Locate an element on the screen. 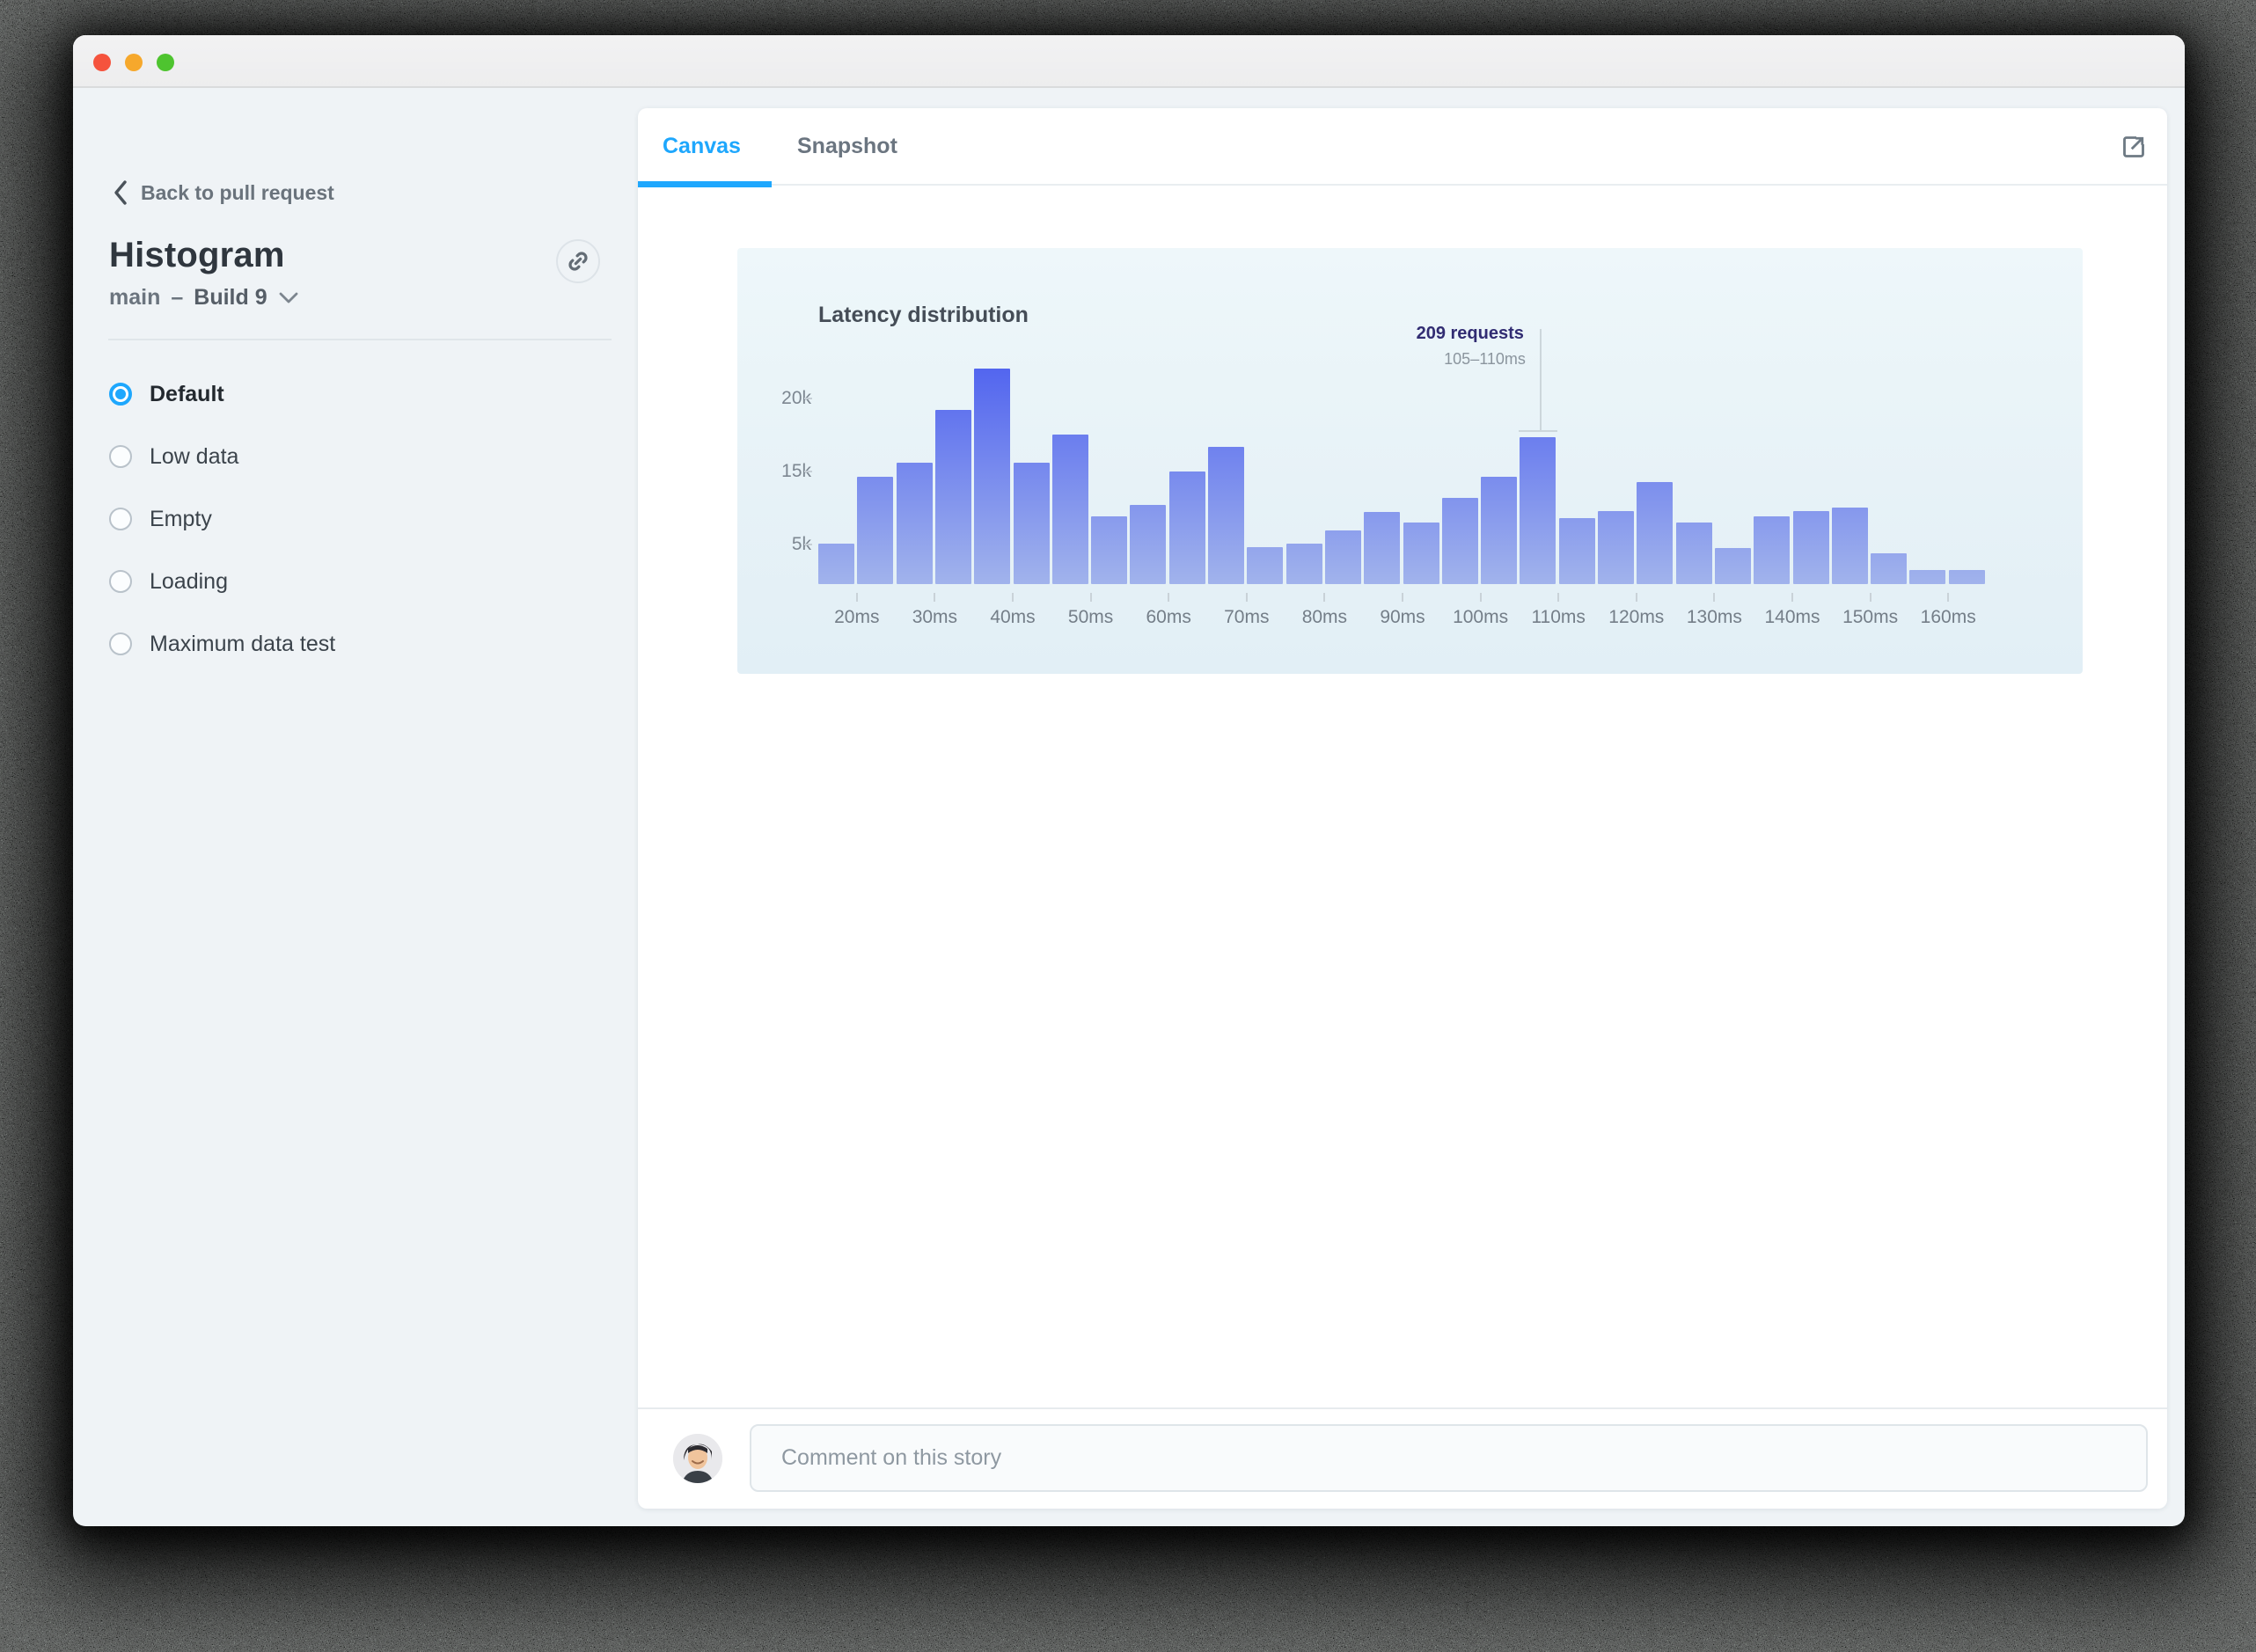 The width and height of the screenshot is (2256, 1652). story-variant-label: Low data is located at coordinates (194, 456).